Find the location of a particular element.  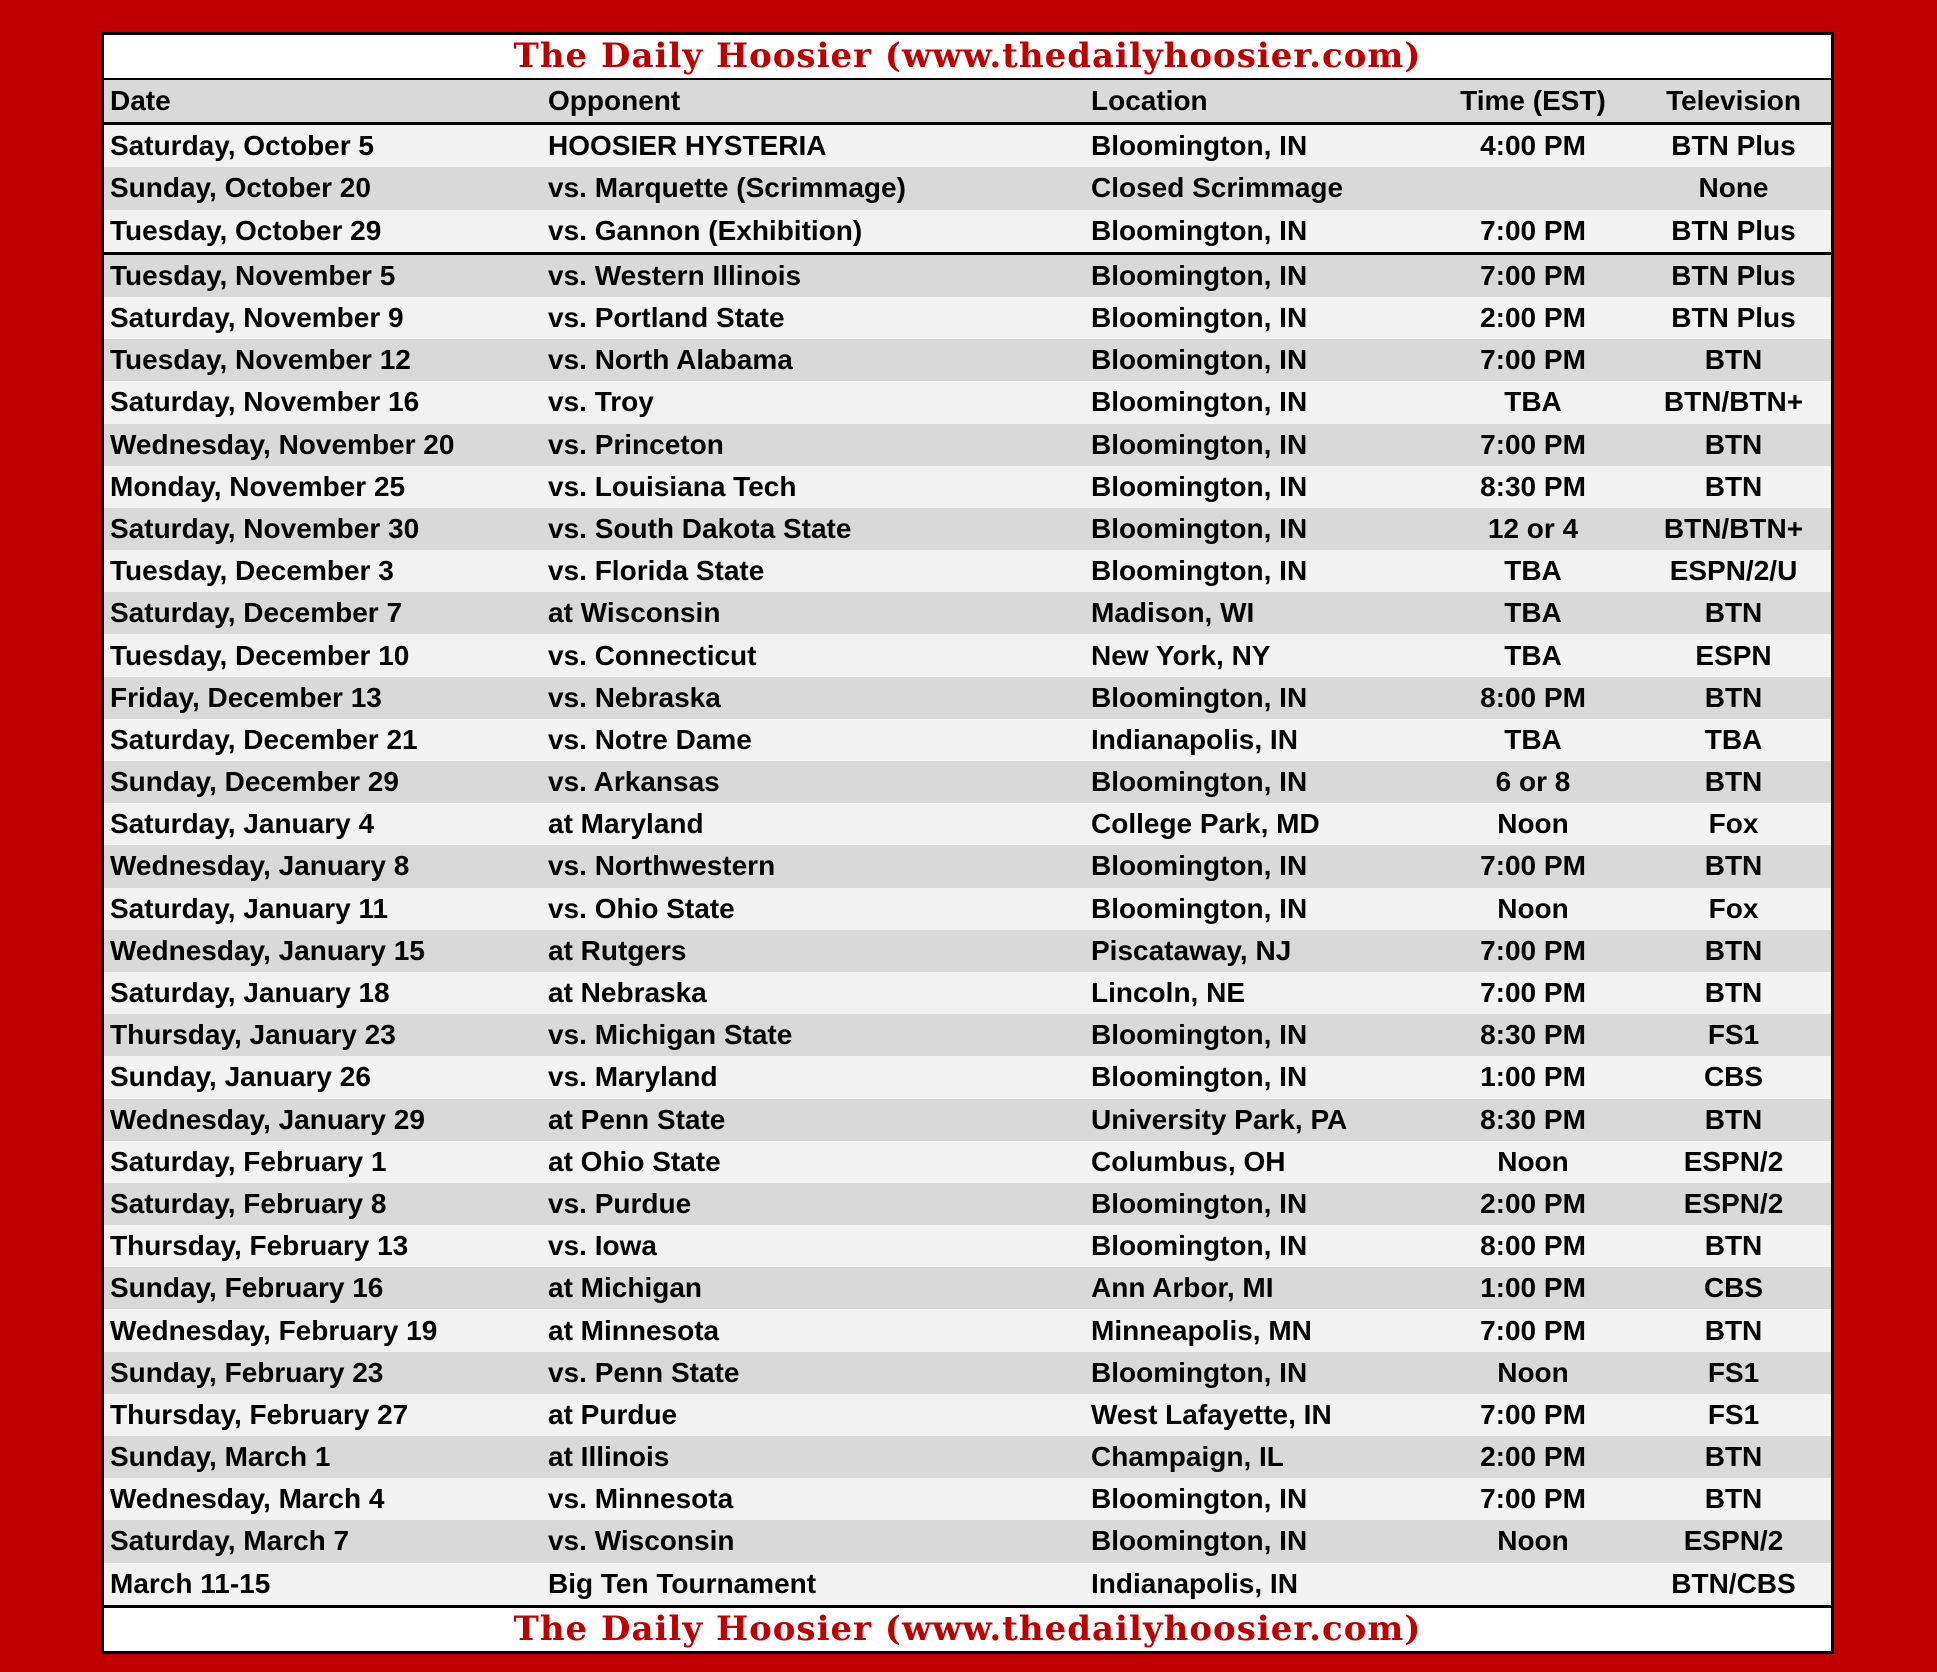

date-cell: Sunday, March 1 is located at coordinates (323, 1457).